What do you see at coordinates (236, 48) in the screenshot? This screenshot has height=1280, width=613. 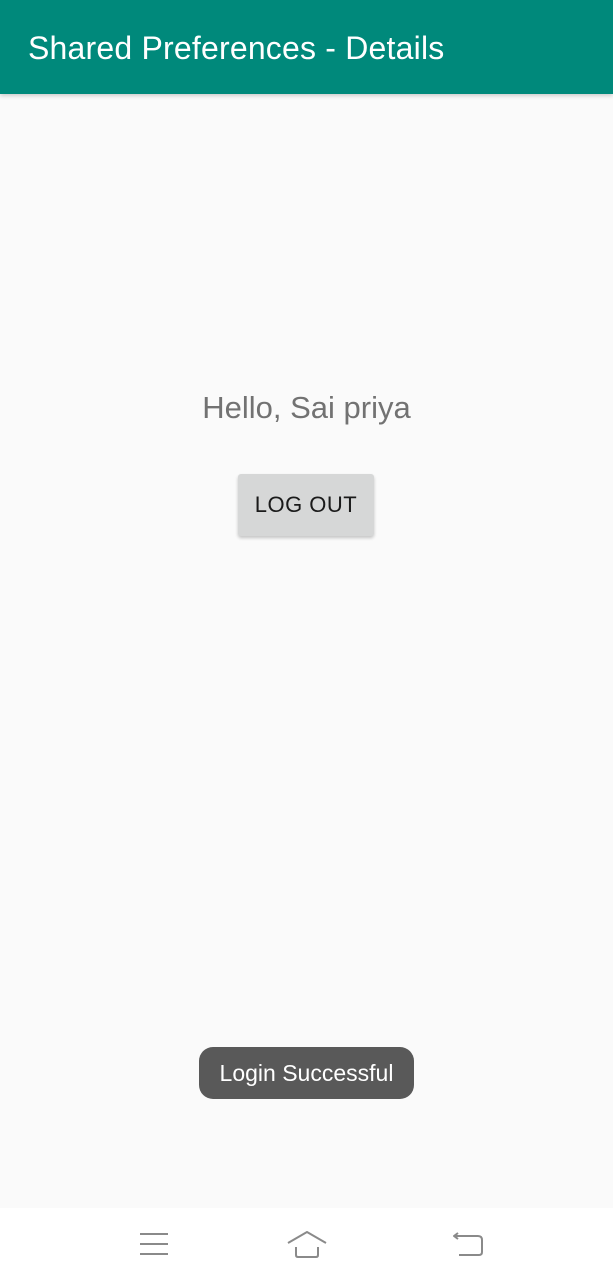 I see `app-title: Shared Preferences - Details` at bounding box center [236, 48].